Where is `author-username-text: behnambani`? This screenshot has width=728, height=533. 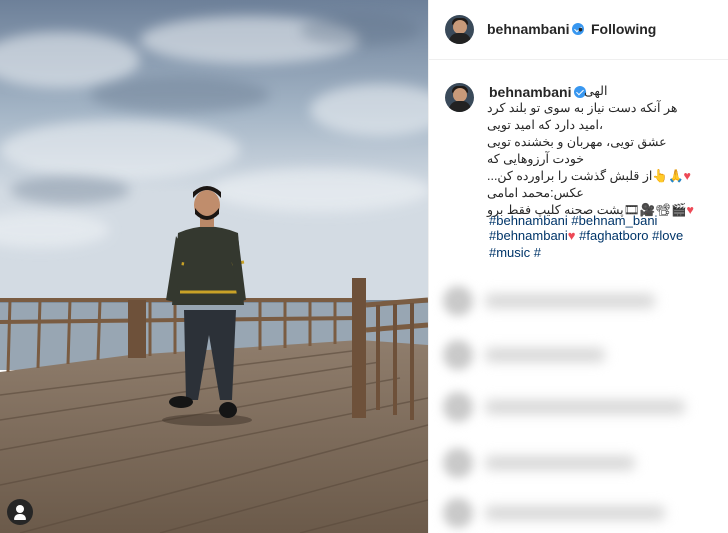
author-username-text: behnambani is located at coordinates (528, 29).